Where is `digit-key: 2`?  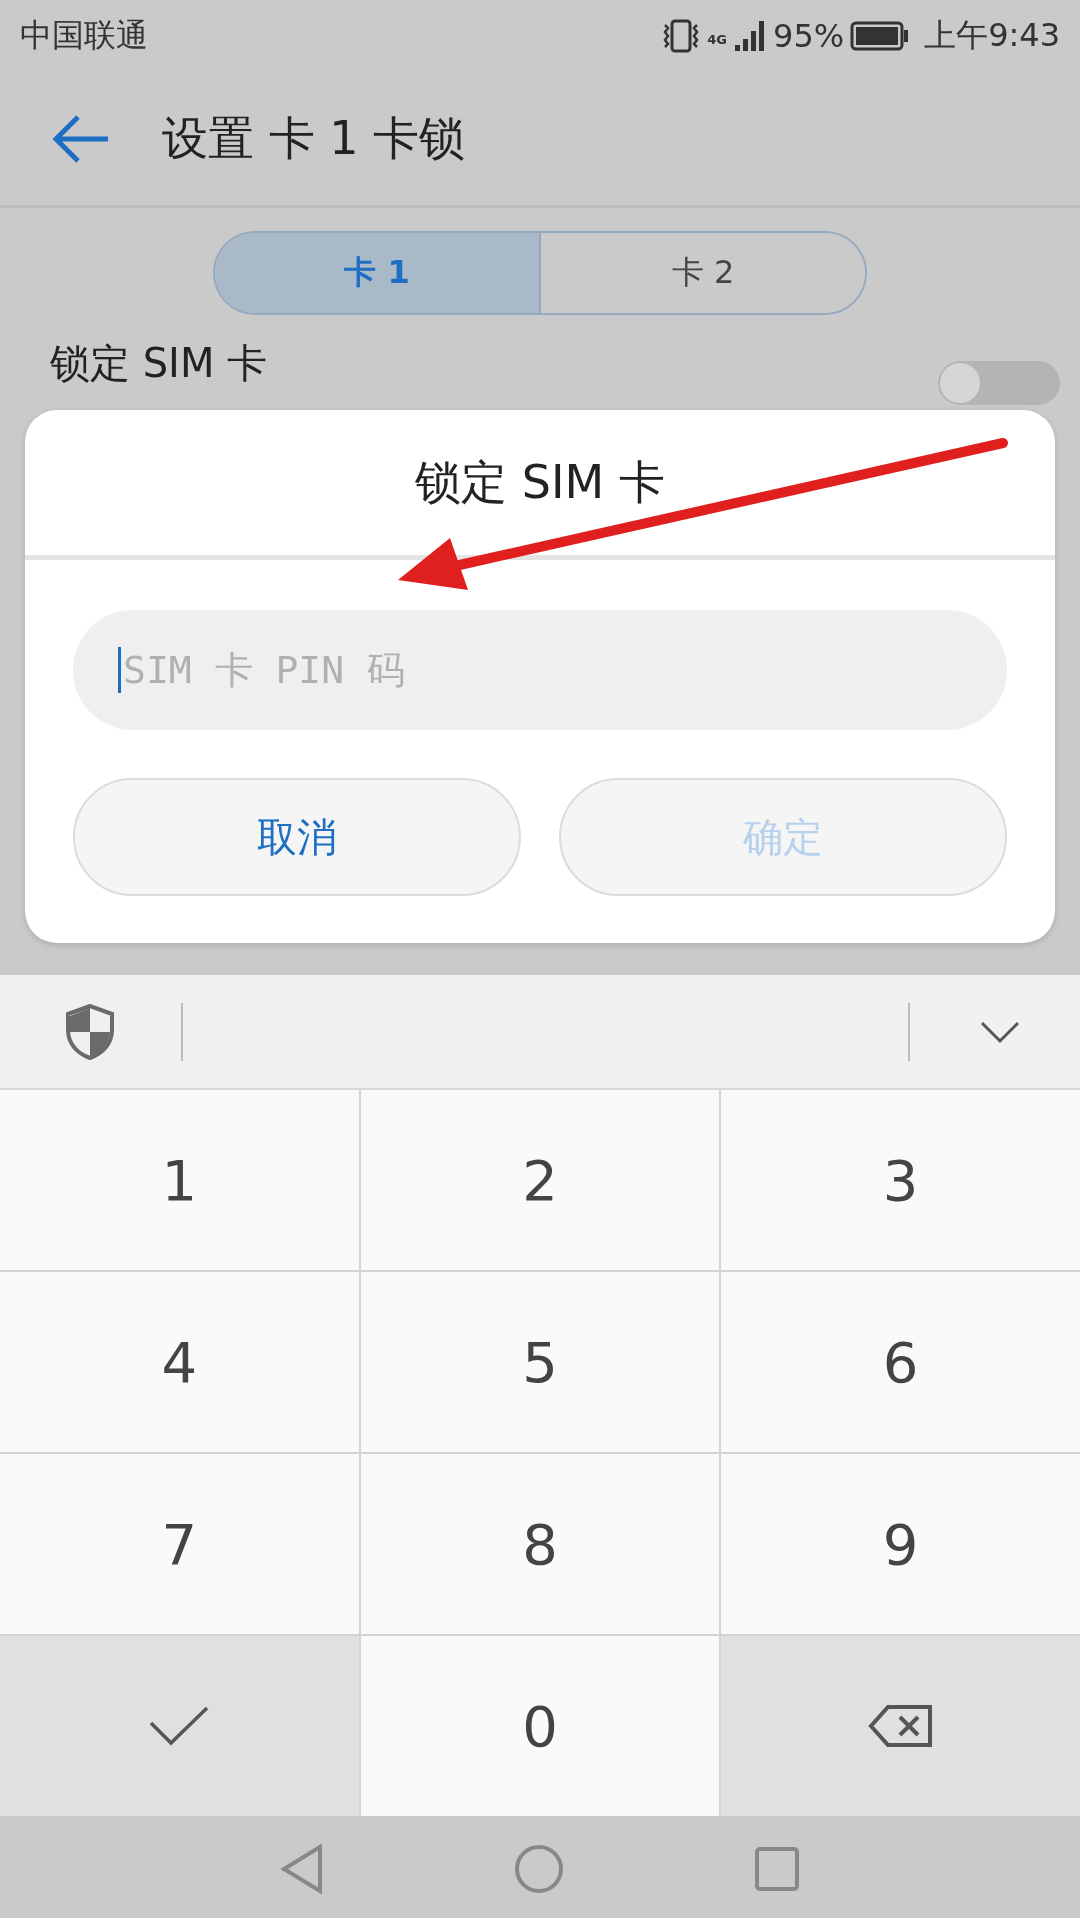 digit-key: 2 is located at coordinates (540, 1180).